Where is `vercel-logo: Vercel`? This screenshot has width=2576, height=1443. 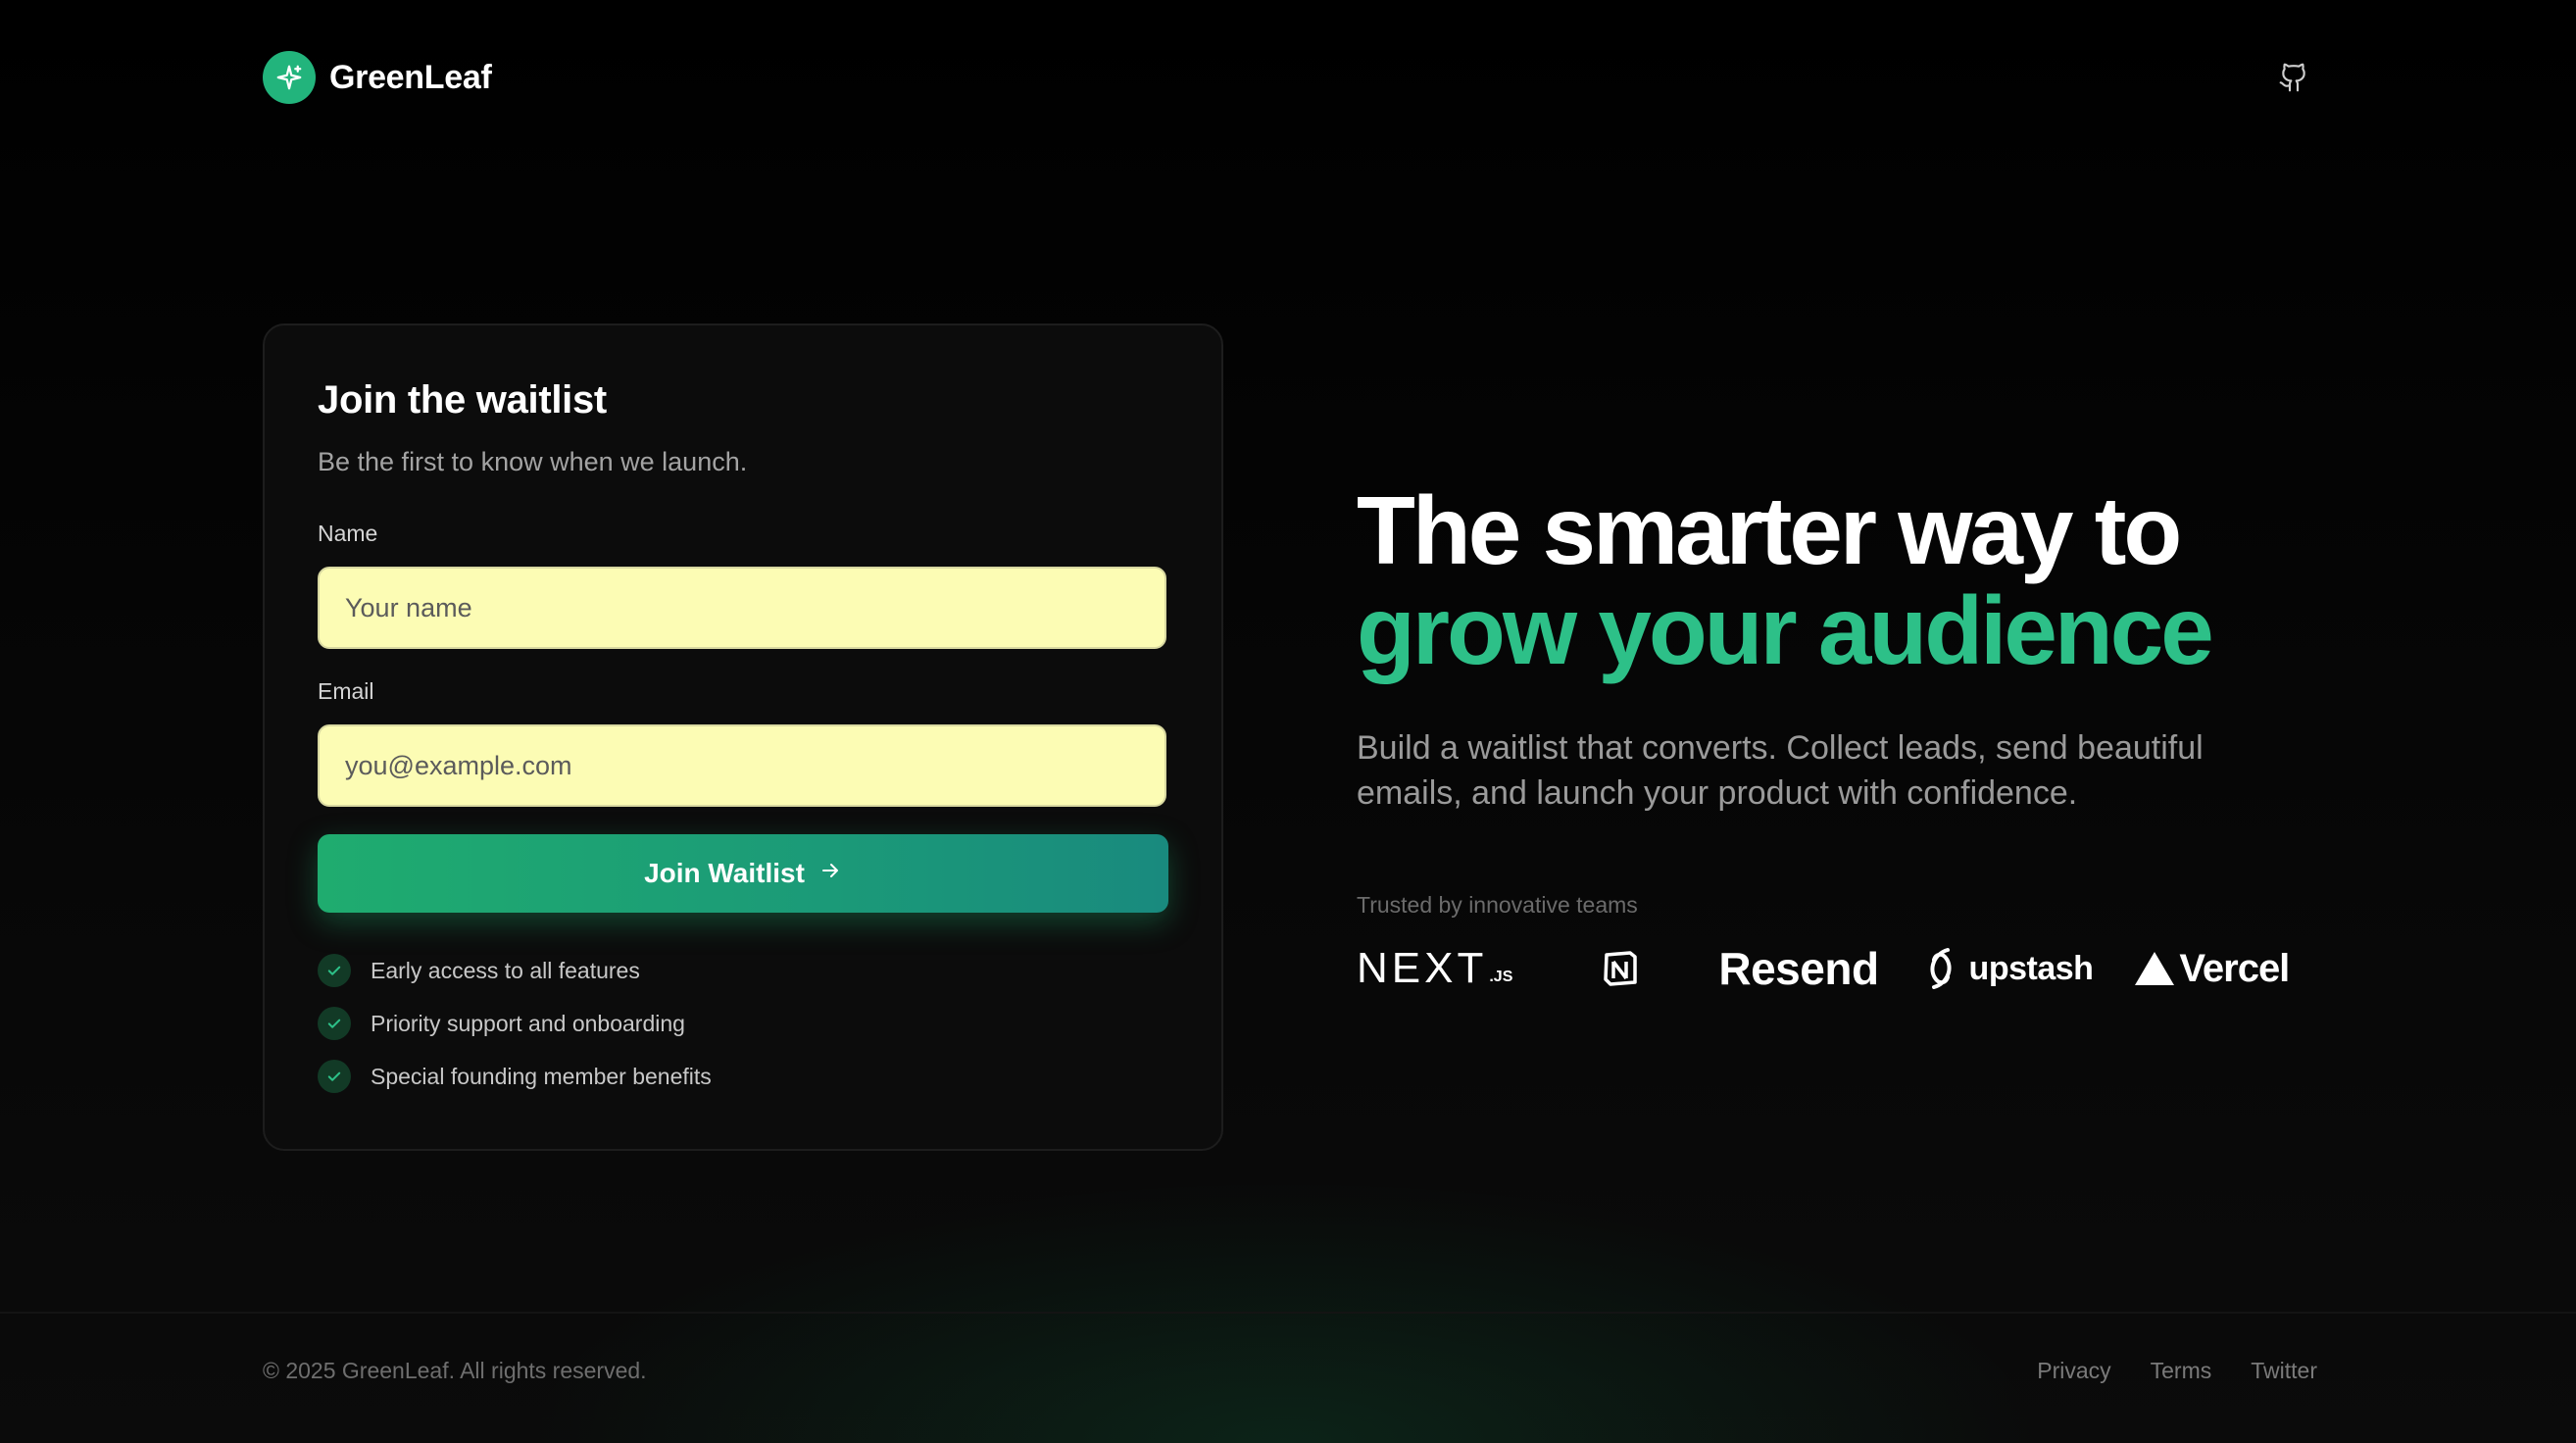 vercel-logo: Vercel is located at coordinates (2212, 968).